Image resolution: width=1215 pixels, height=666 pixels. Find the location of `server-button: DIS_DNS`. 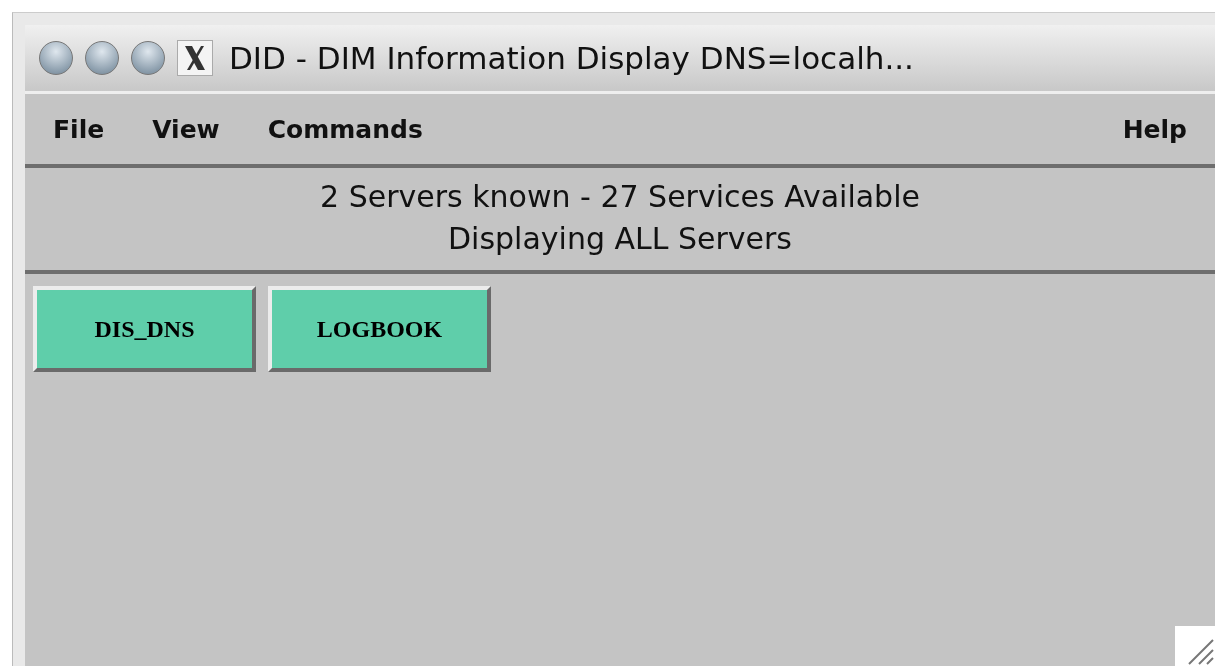

server-button: DIS_DNS is located at coordinates (144, 329).